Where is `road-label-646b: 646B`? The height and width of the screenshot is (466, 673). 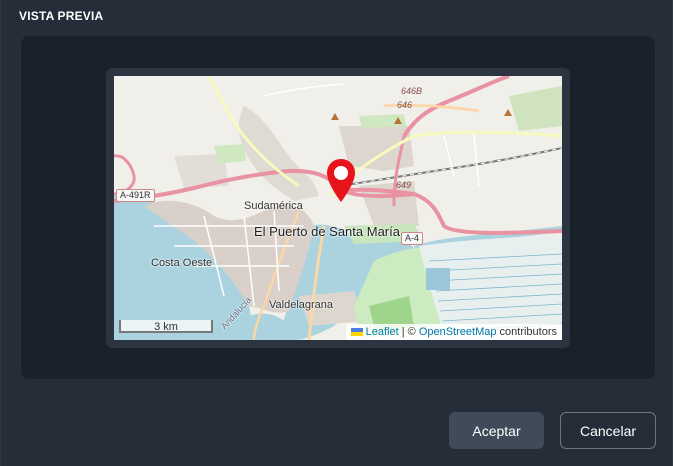
road-label-646b: 646B is located at coordinates (412, 91).